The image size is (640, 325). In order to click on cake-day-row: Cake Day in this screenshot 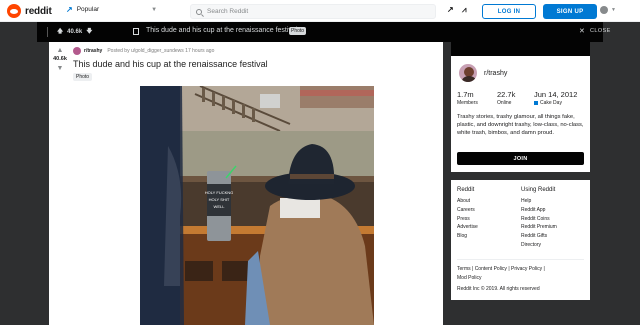, I will do `click(555, 103)`.